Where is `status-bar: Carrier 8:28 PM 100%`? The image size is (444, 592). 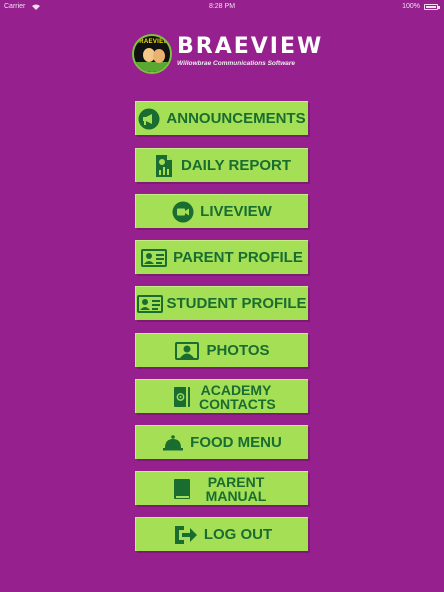
status-bar: Carrier 8:28 PM 100% is located at coordinates (222, 7).